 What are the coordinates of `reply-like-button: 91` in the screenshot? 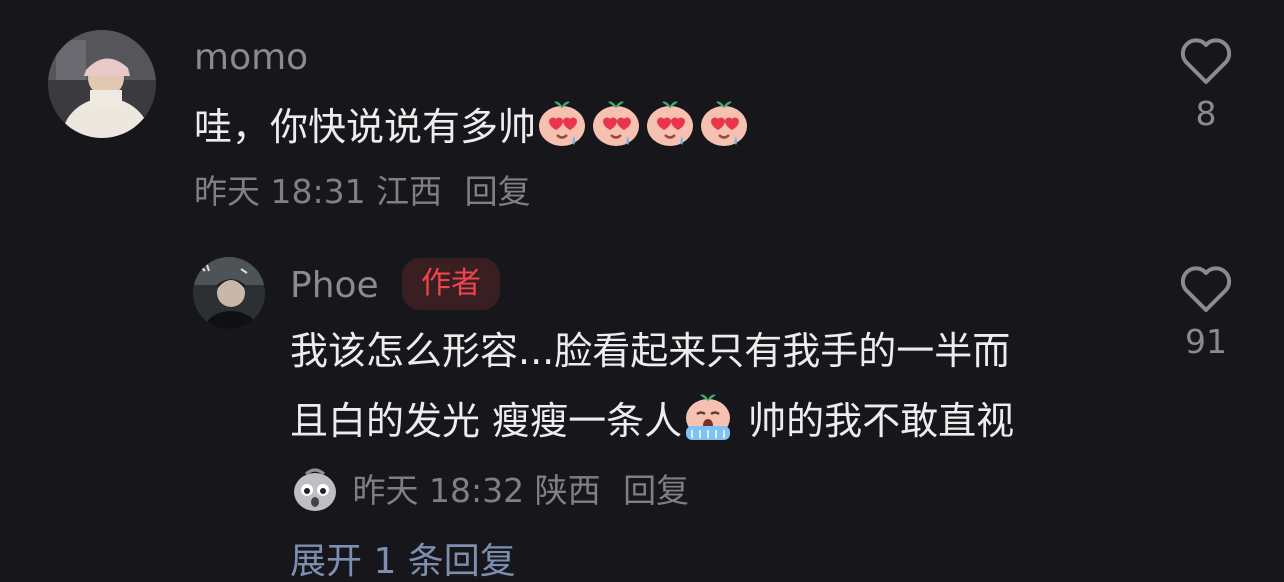 It's located at (1206, 312).